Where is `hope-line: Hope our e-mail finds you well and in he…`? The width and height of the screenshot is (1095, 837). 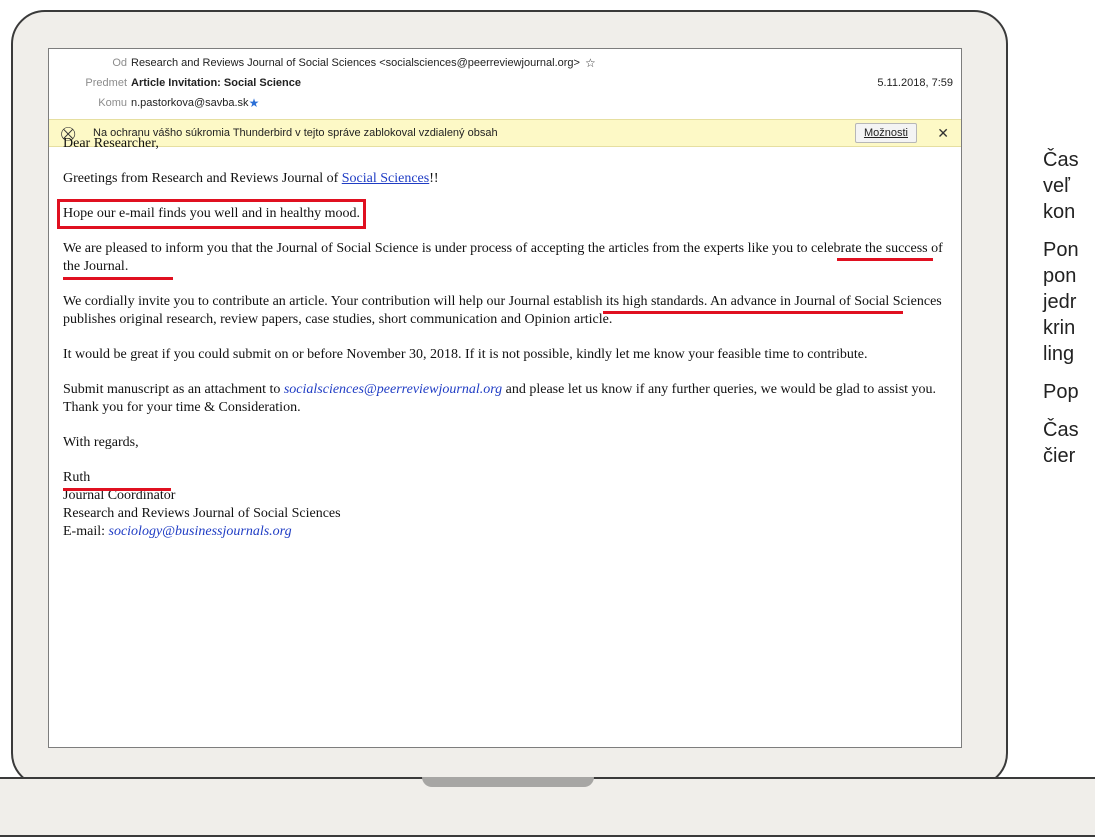
hope-line: Hope our e-mail finds you well and in he… is located at coordinates (504, 214).